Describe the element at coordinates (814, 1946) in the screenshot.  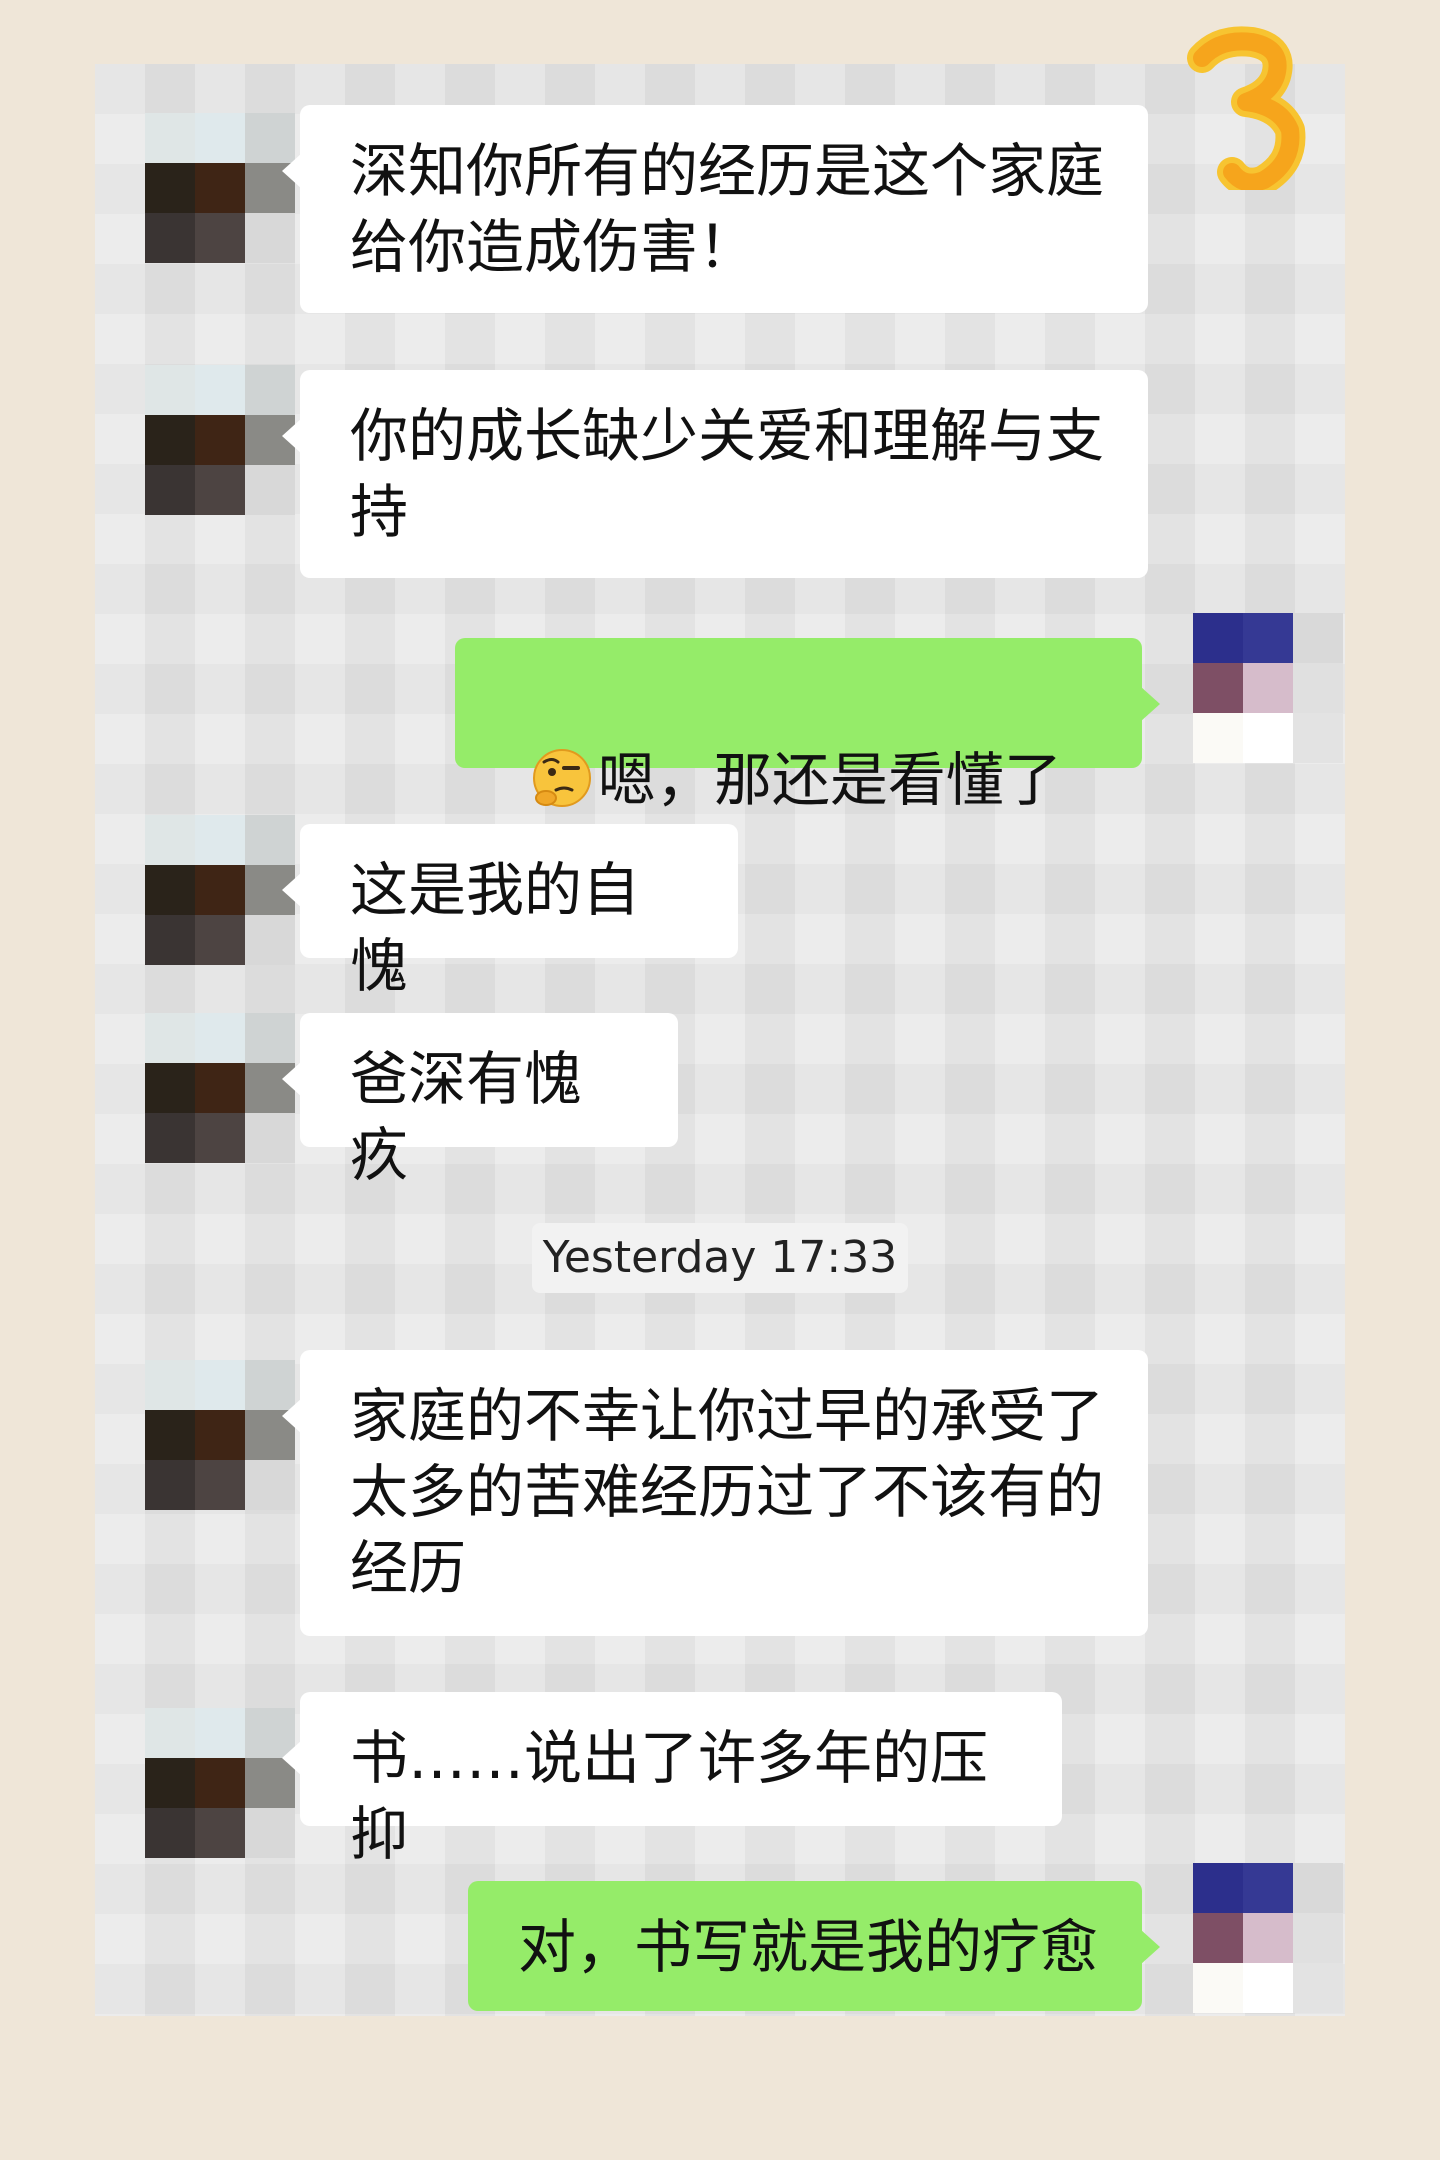
I see `message-bubble-outgoing: 对，书写就是我的疗愈` at that location.